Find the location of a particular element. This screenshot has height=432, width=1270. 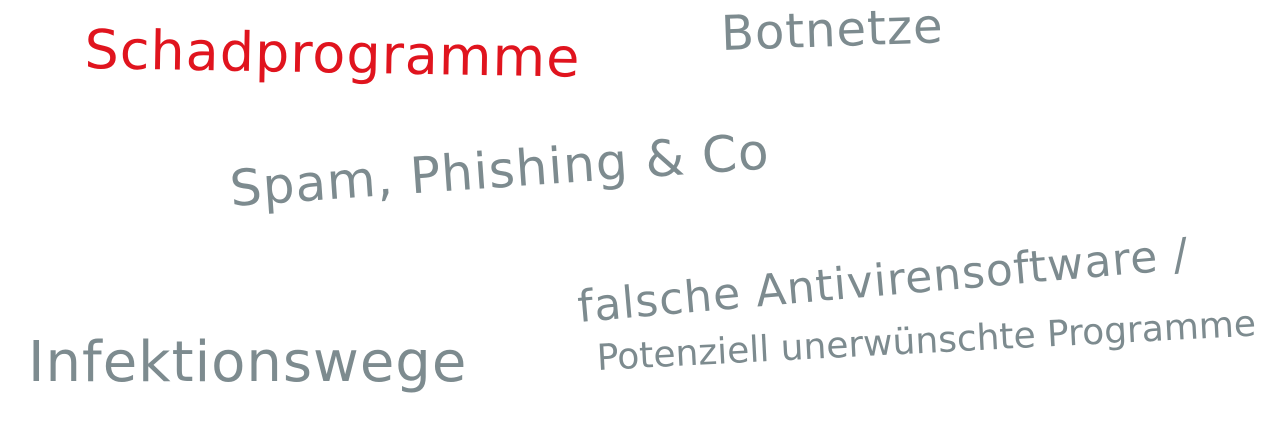

note-schadprogramme: Schadprogramme is located at coordinates (332, 54).